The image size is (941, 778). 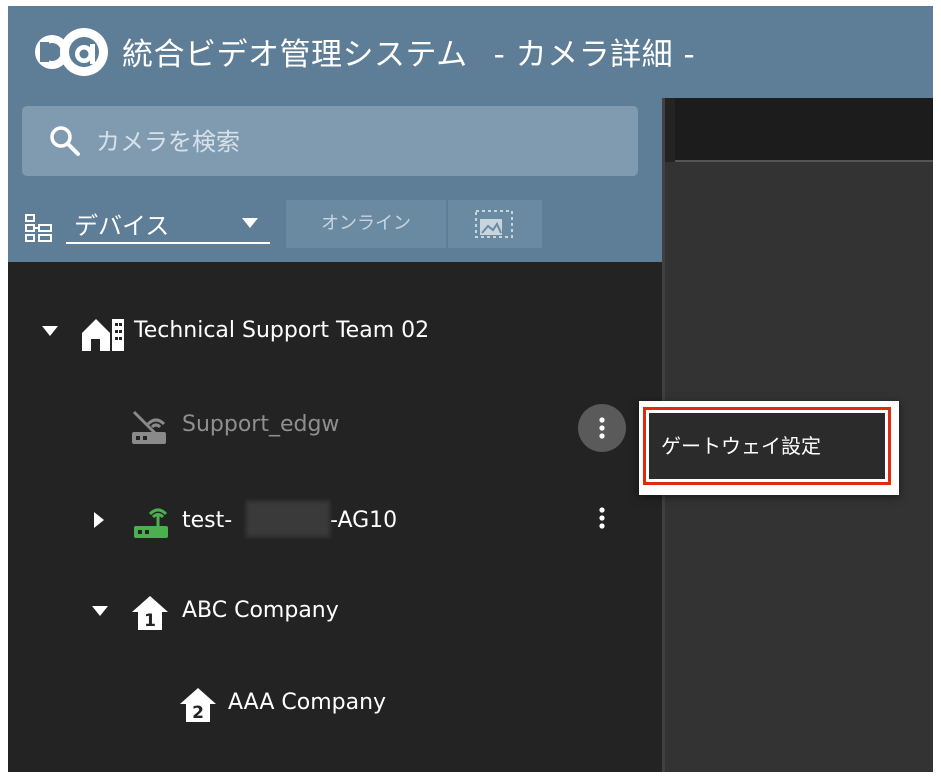 I want to click on tree-item-label-suffix: -AG10, so click(x=364, y=520).